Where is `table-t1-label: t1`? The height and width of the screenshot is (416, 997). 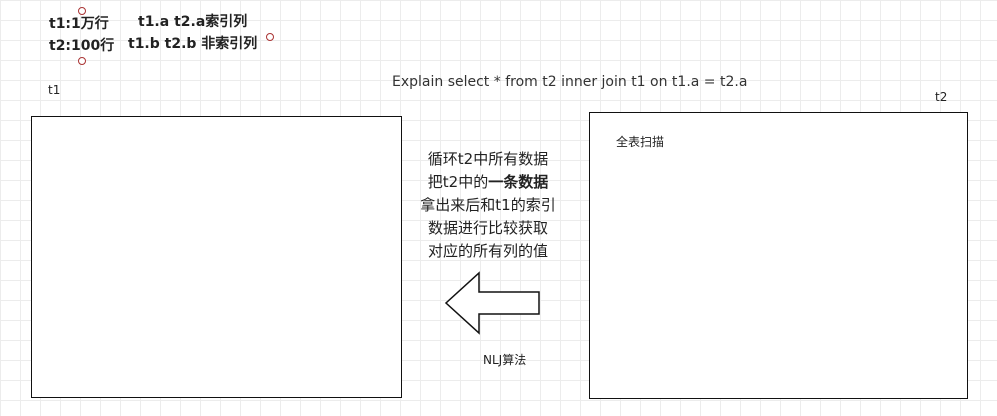 table-t1-label: t1 is located at coordinates (54, 90).